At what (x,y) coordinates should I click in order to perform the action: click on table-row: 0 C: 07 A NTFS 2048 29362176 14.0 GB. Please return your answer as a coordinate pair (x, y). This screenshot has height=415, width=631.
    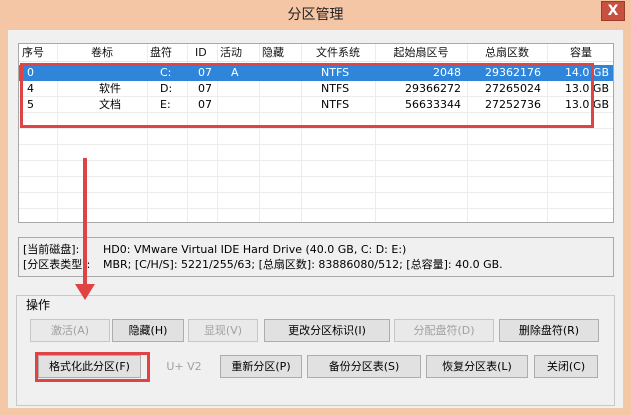
    Looking at the image, I should click on (316, 73).